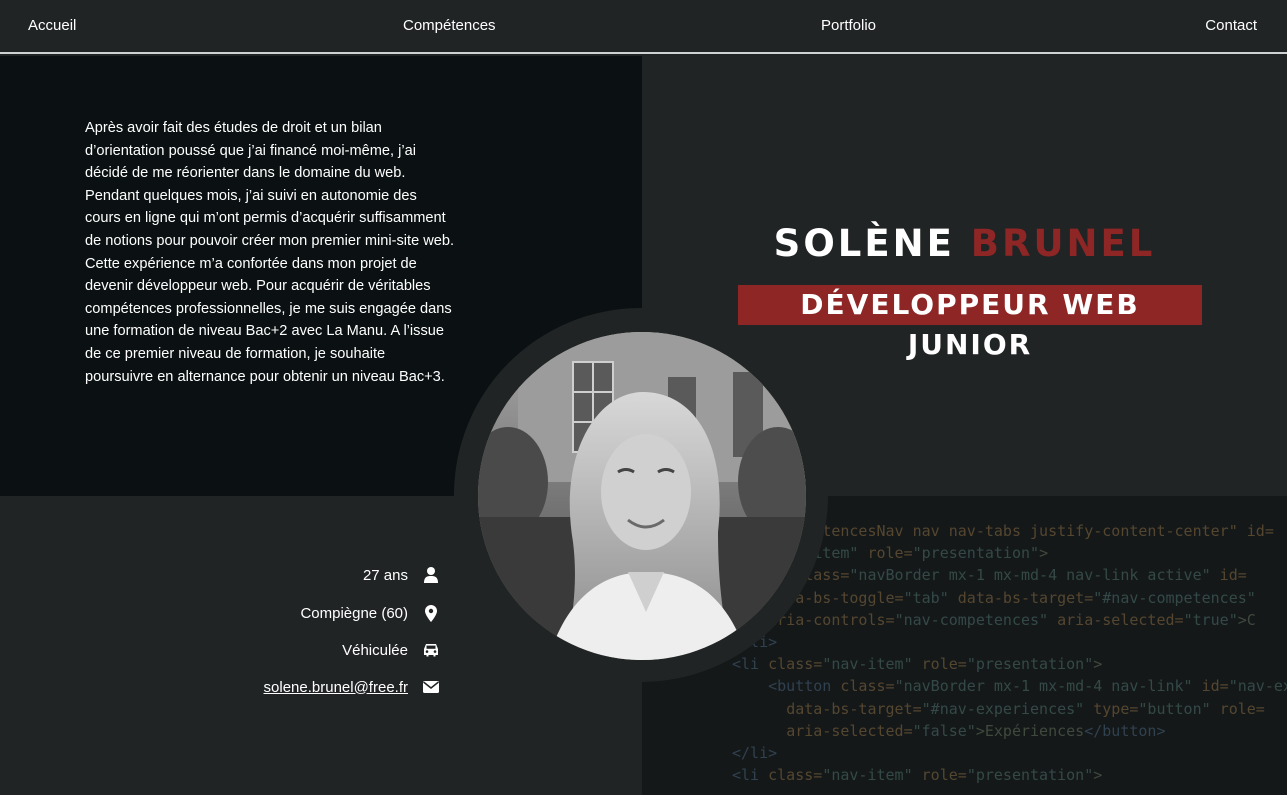  Describe the element at coordinates (643, 27) in the screenshot. I see `top-navbar: Accueil Compétences Portfolio Contact` at that location.